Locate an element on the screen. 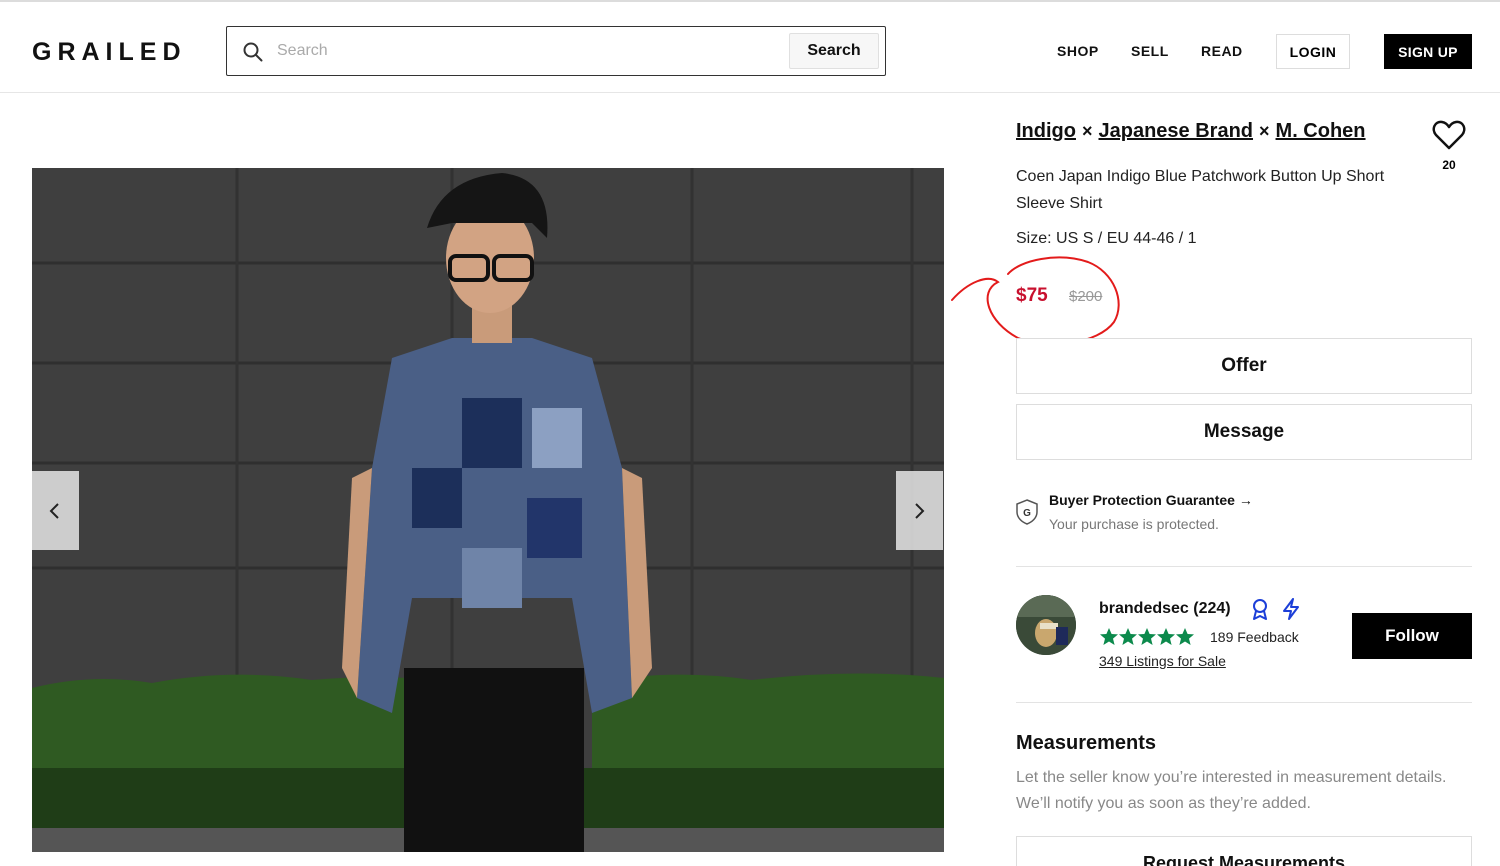  buyer-protection-link: Buyer Protection Guarantee → is located at coordinates (1151, 500).